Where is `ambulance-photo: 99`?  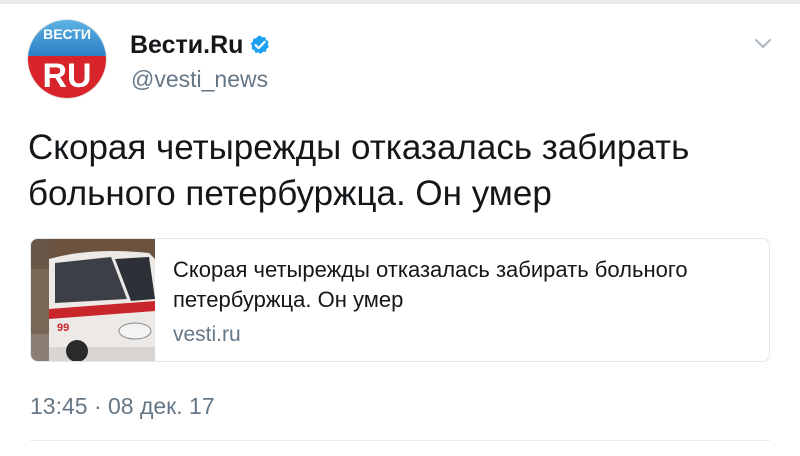
ambulance-photo: 99 is located at coordinates (93, 300).